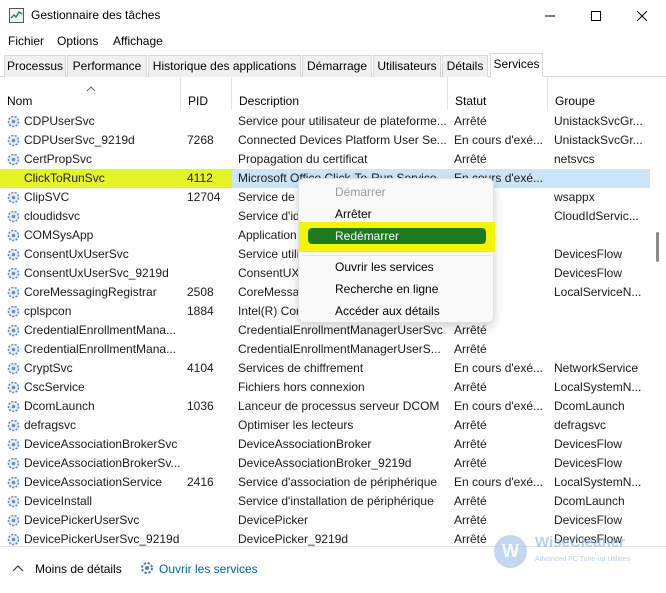 This screenshot has height=593, width=666. What do you see at coordinates (588, 444) in the screenshot?
I see `service-group: DevicesFlow` at bounding box center [588, 444].